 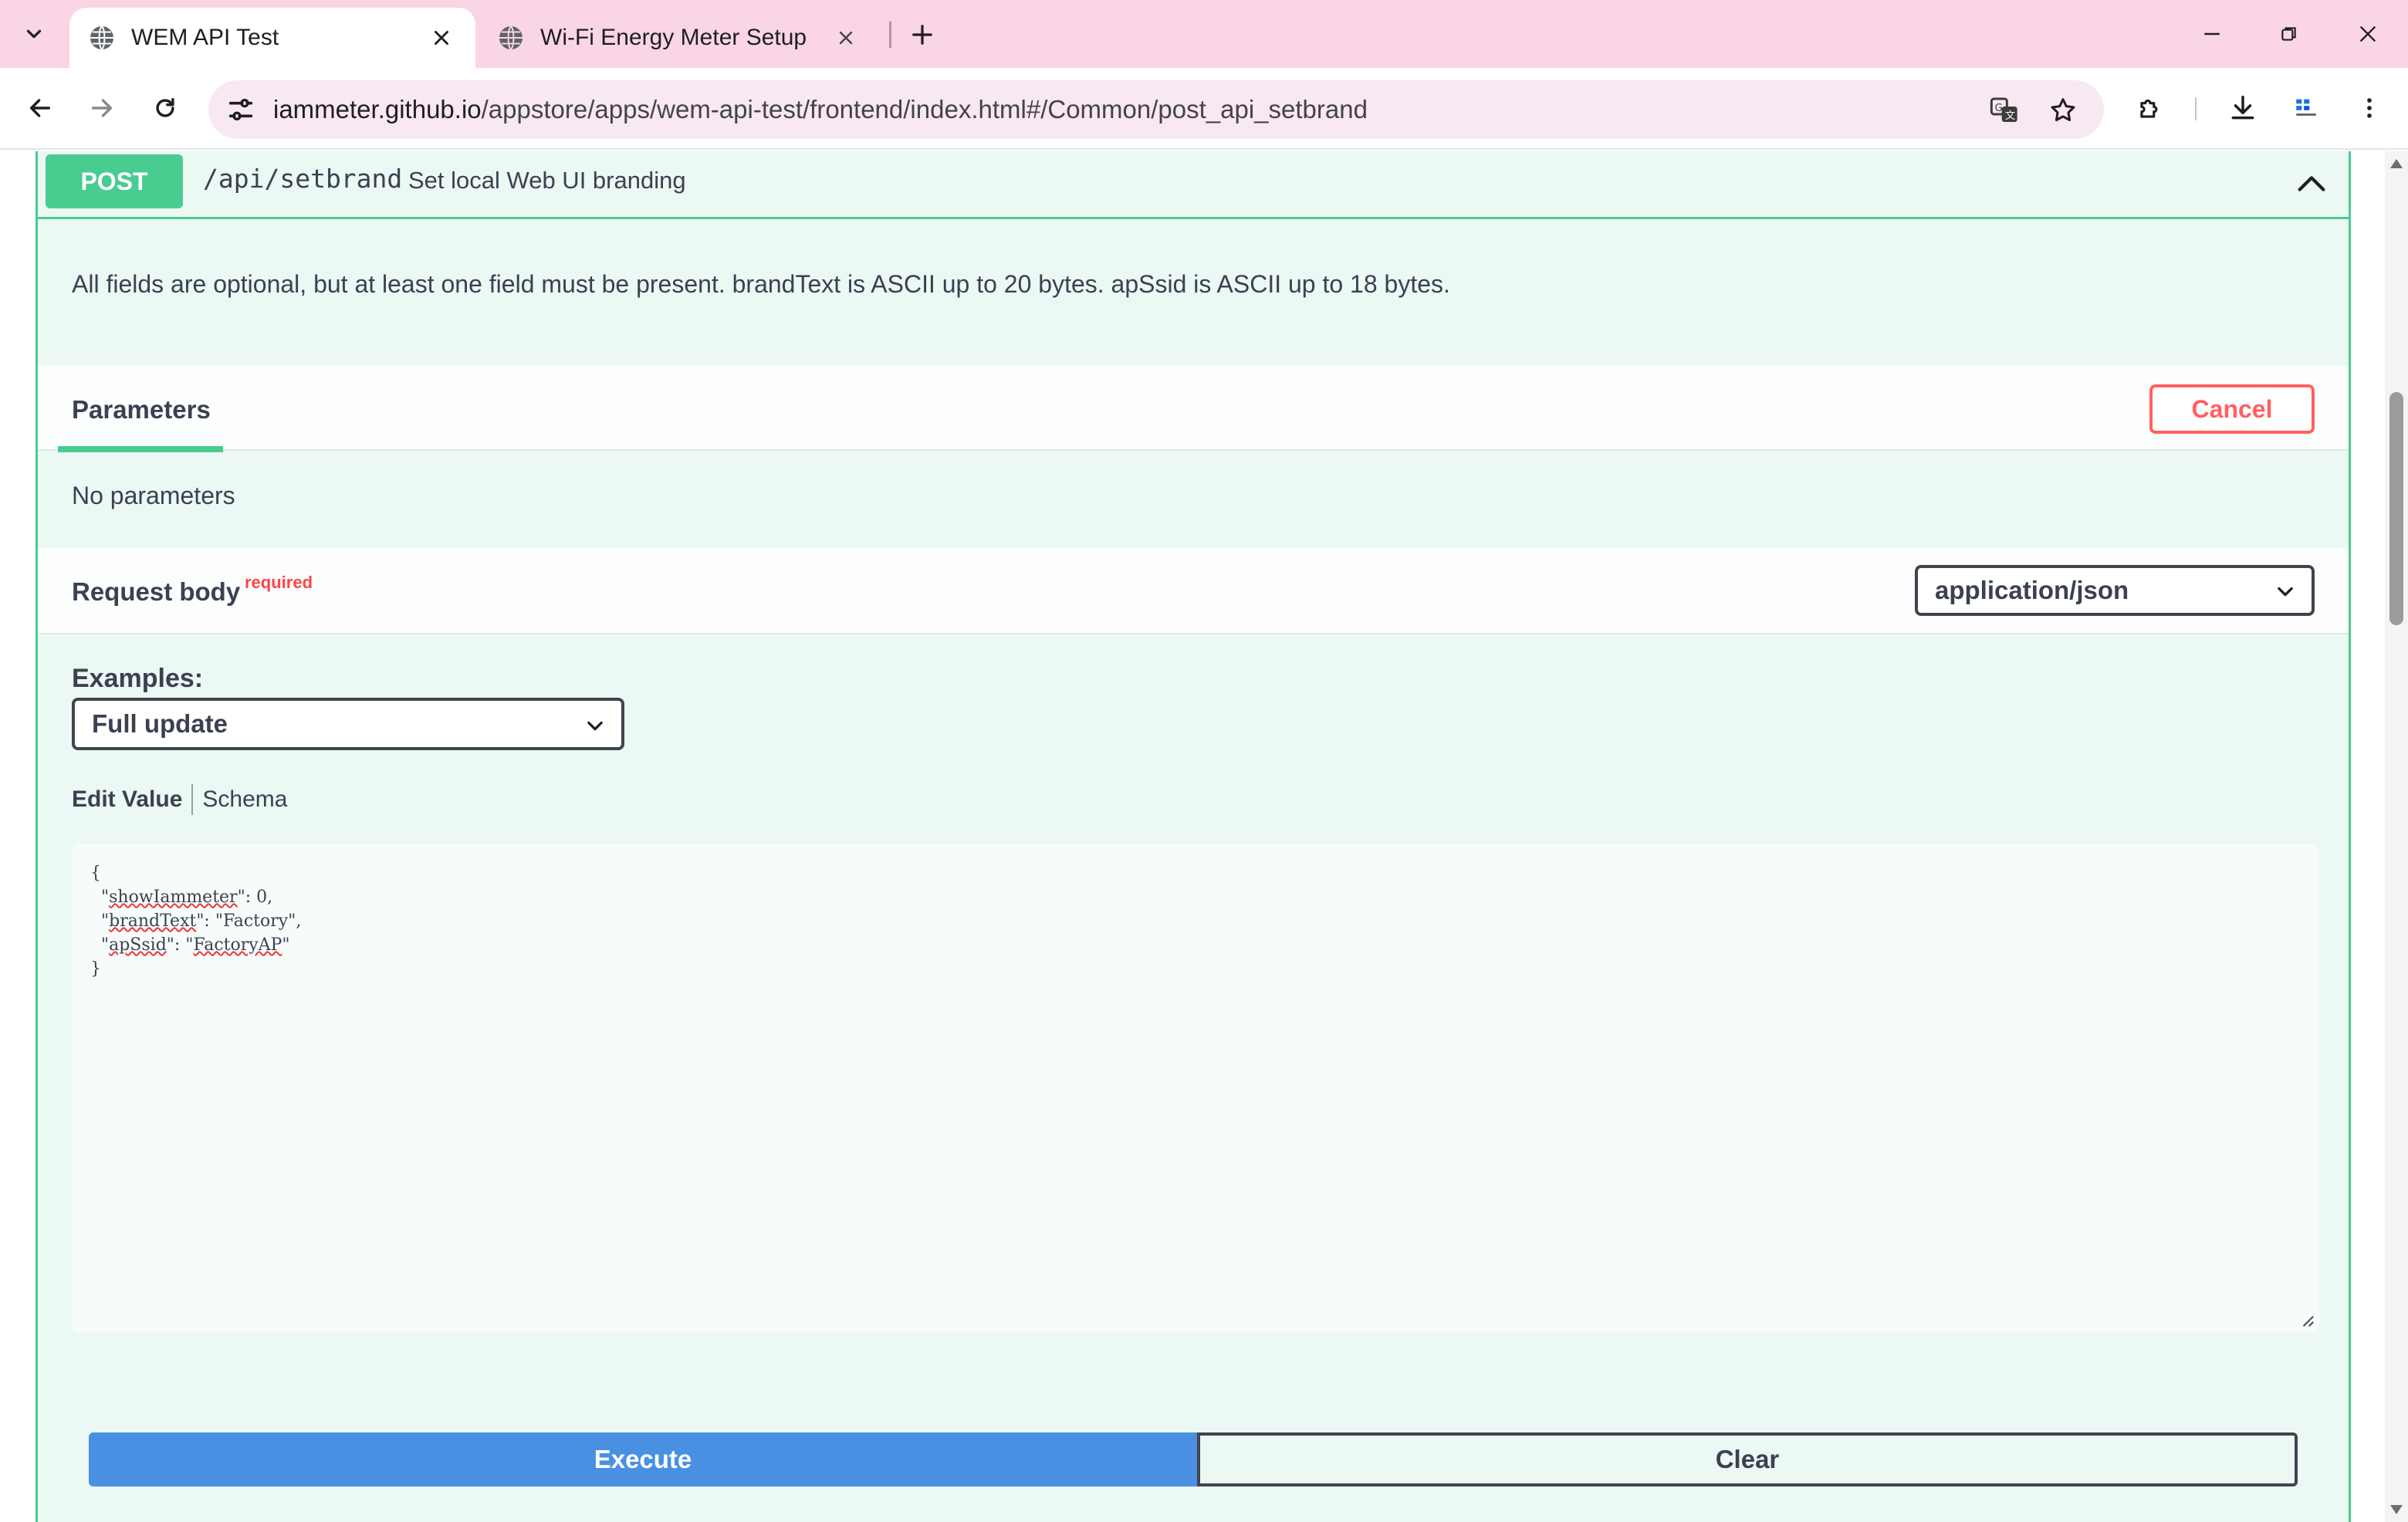 What do you see at coordinates (378, 109) in the screenshot?
I see `url-host: iammeter.github.io` at bounding box center [378, 109].